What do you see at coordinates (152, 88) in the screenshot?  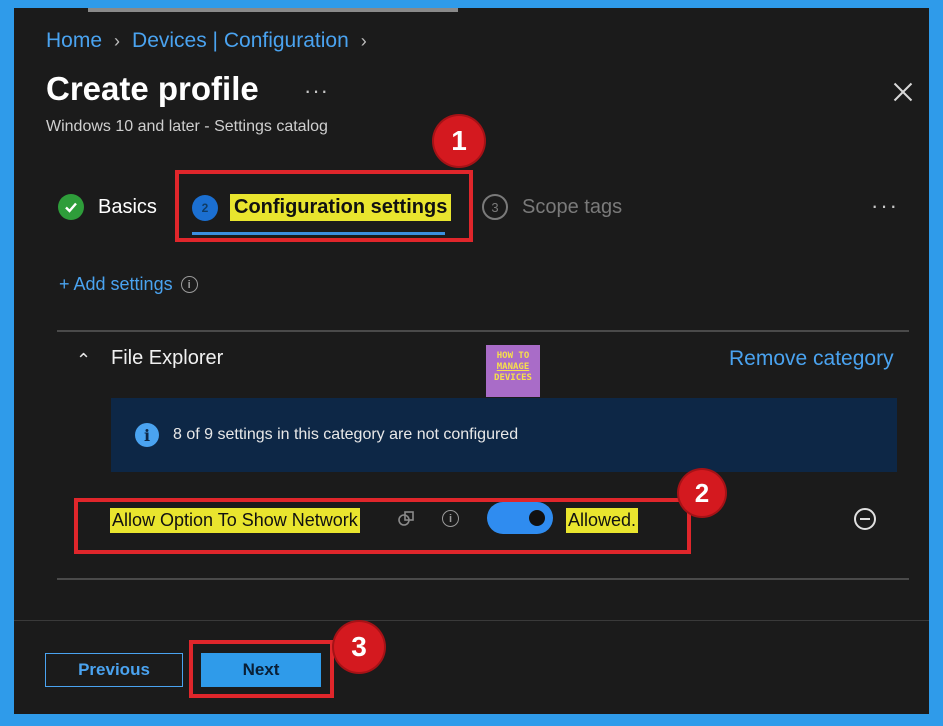 I see `page-title: Create profile` at bounding box center [152, 88].